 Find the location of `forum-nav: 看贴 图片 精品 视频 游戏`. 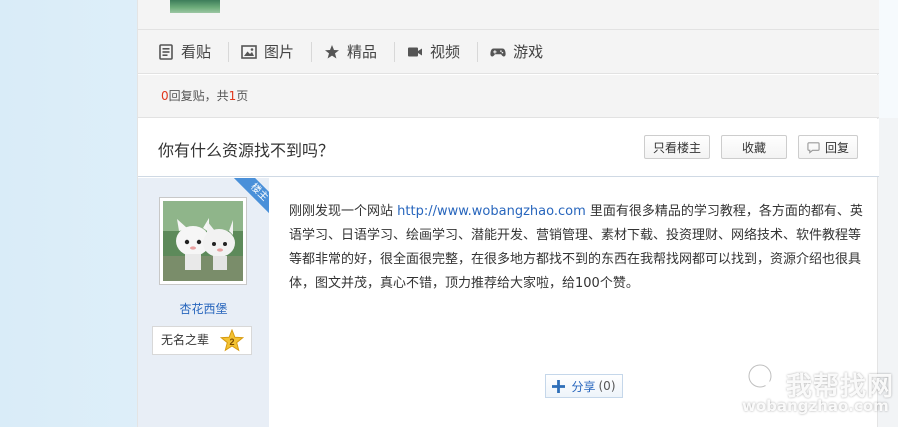

forum-nav: 看贴 图片 精品 视频 游戏 is located at coordinates (508, 52).